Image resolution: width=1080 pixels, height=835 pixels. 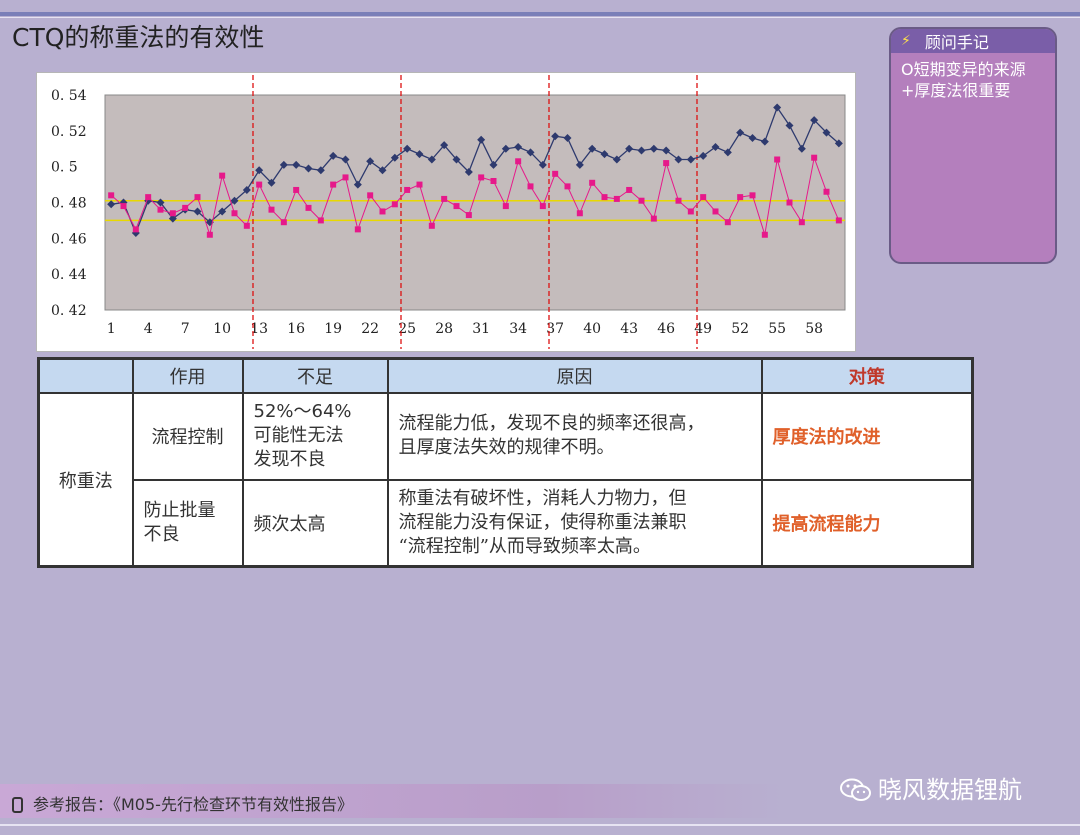 I want to click on header-cell-cause: 原因, so click(x=574, y=375).